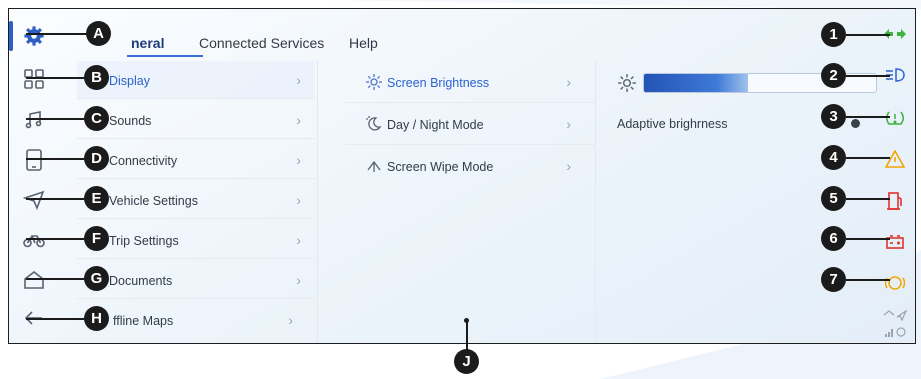  Describe the element at coordinates (96, 318) in the screenshot. I see `callout-h: H` at that location.